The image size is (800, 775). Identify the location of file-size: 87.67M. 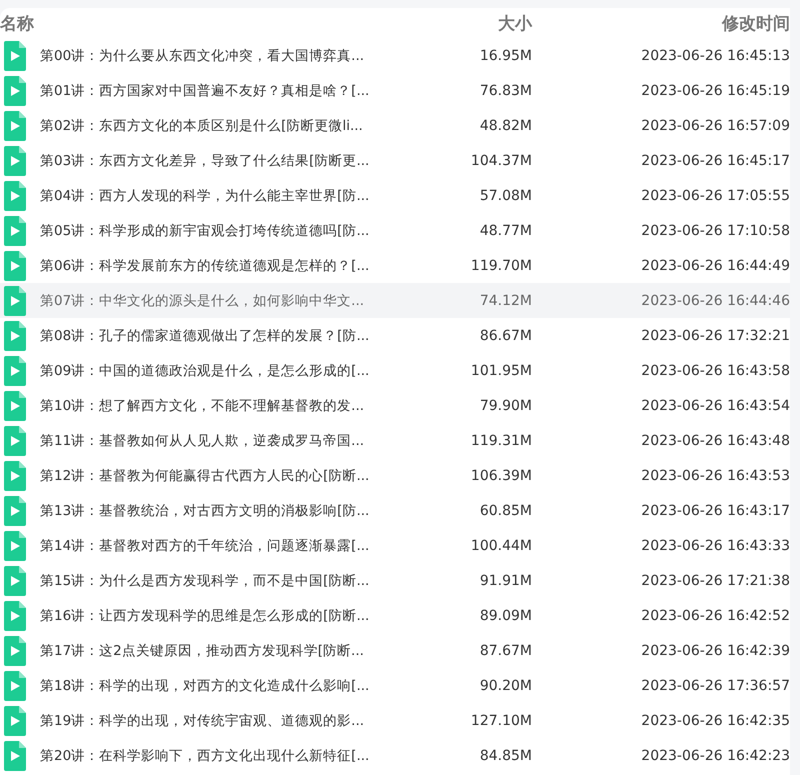
(505, 650).